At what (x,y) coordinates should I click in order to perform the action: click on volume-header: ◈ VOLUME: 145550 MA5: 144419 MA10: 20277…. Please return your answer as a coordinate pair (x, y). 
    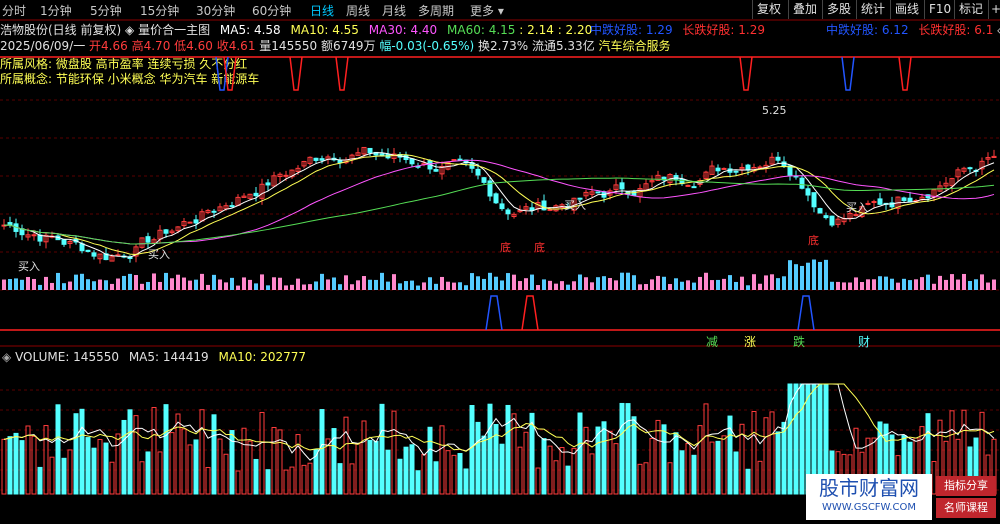
    Looking at the image, I should click on (154, 357).